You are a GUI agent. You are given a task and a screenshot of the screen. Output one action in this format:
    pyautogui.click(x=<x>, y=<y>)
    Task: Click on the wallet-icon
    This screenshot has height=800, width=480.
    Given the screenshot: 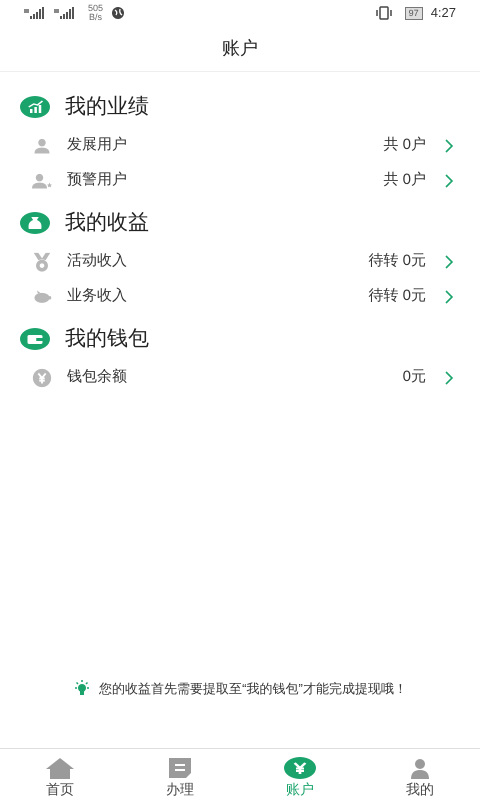 What is the action you would take?
    pyautogui.click(x=35, y=339)
    